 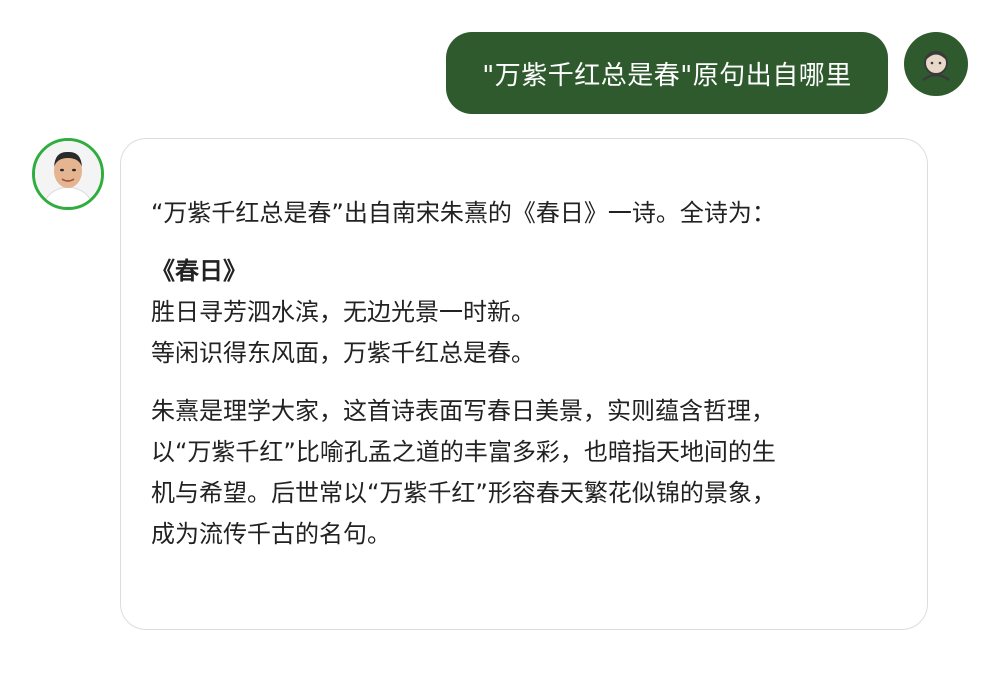 I want to click on explanation-line: 成为流传千古的名句。, so click(x=271, y=534).